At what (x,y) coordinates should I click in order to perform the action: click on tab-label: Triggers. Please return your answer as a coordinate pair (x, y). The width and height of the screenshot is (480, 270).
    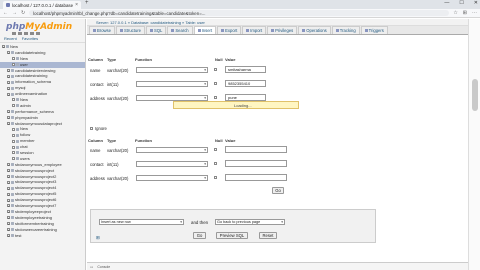
    Looking at the image, I should click on (376, 30).